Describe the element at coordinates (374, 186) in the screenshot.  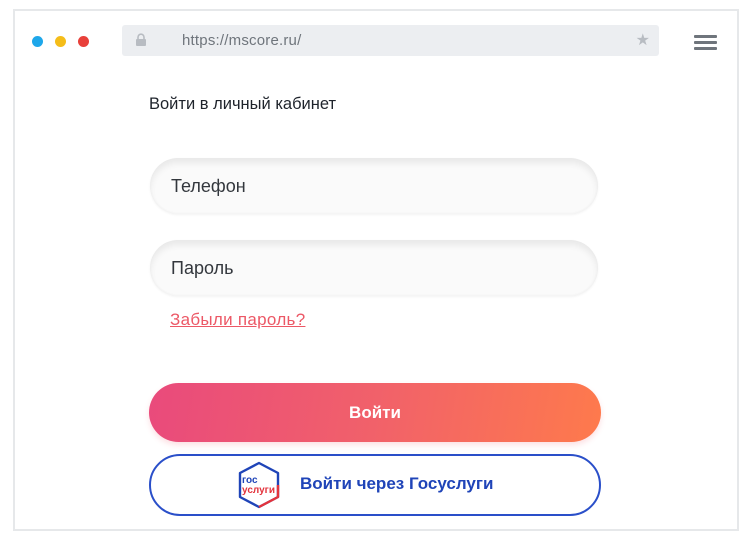
I see `phone-input: Телефон` at that location.